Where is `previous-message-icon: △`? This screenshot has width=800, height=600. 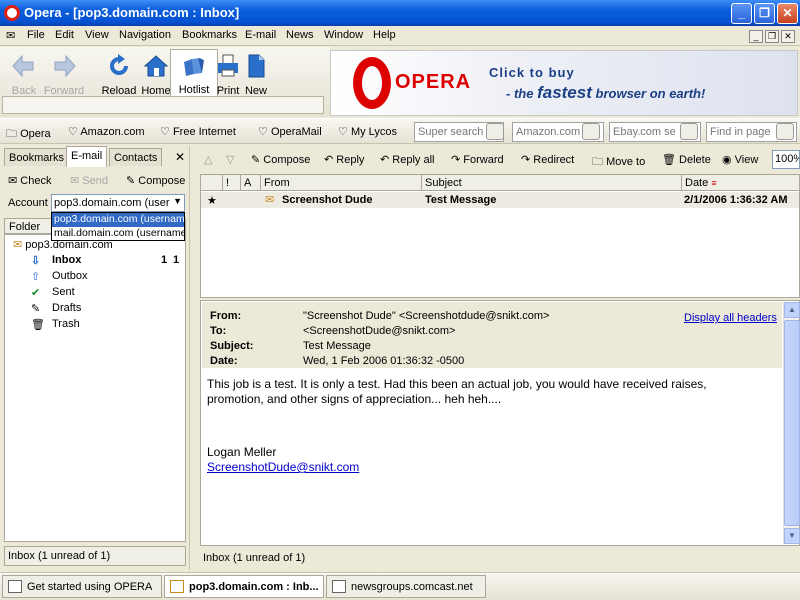 previous-message-icon: △ is located at coordinates (208, 159).